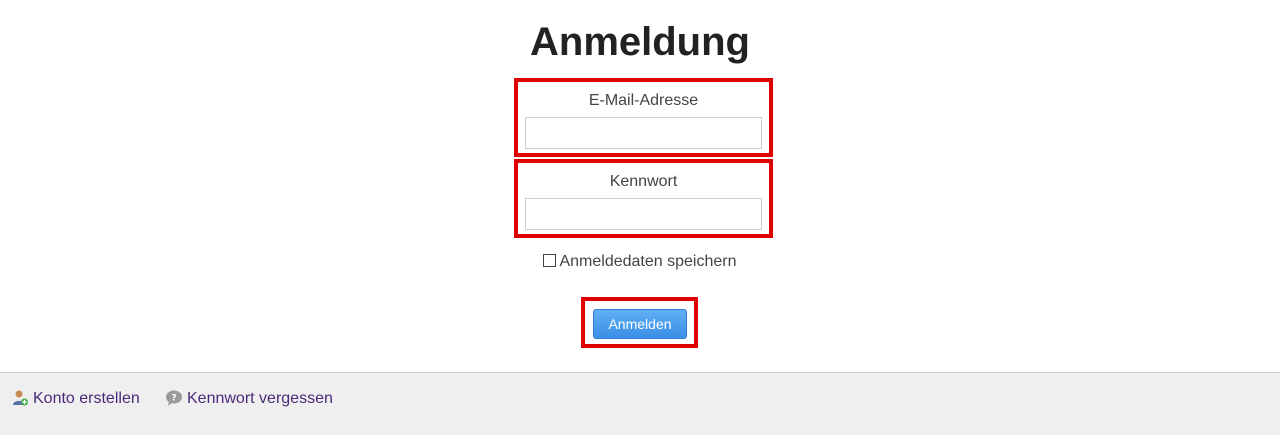  I want to click on login-button: Anmelden, so click(640, 324).